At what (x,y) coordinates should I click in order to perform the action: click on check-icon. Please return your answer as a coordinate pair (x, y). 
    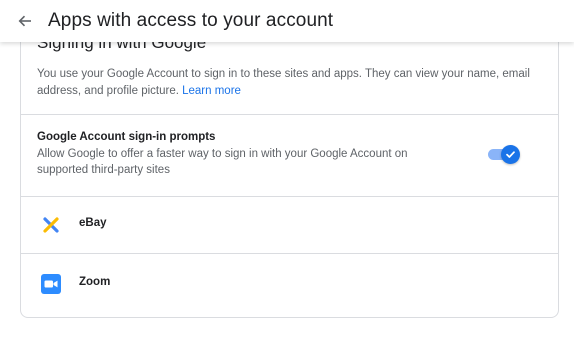
    Looking at the image, I should click on (510, 154).